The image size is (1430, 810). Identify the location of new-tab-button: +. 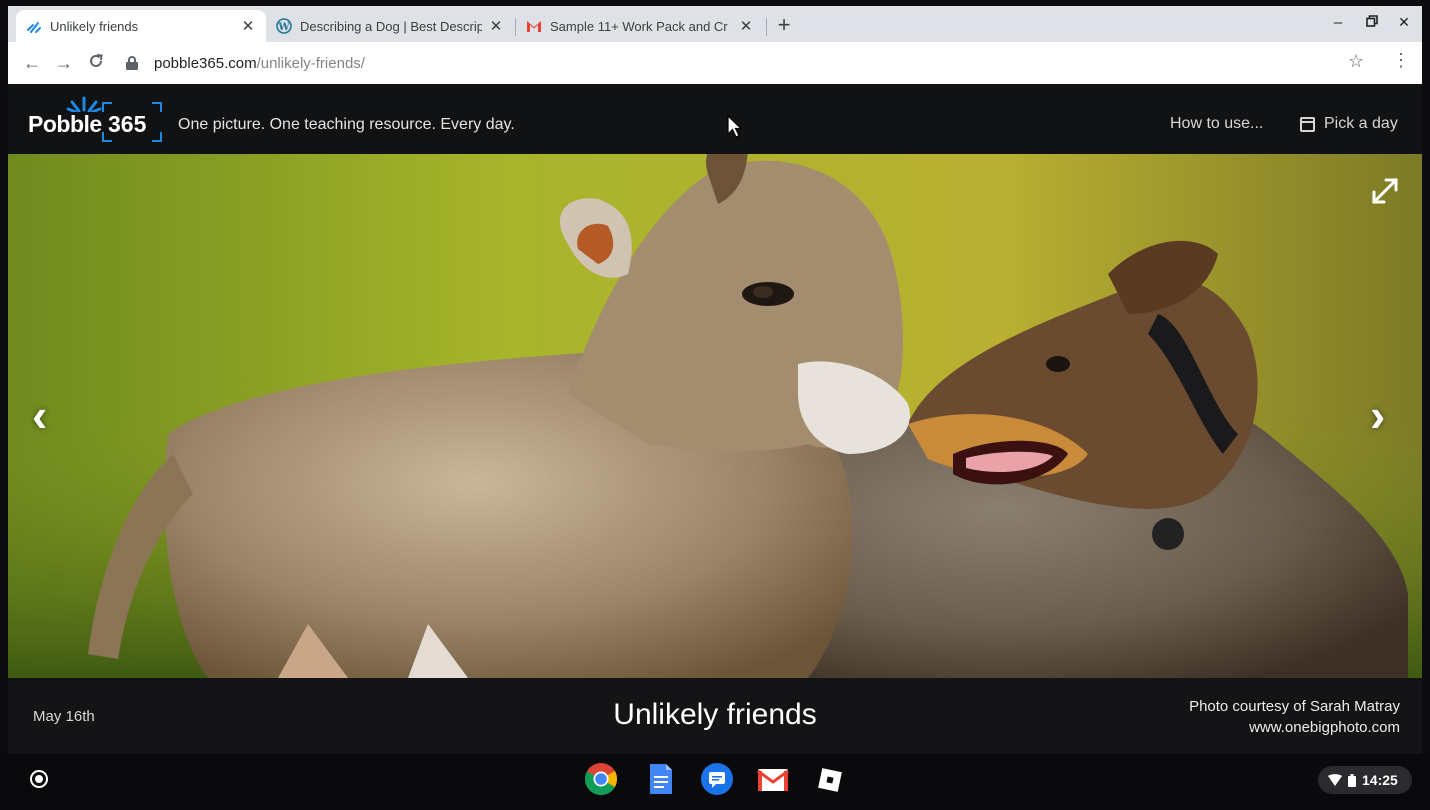
(784, 26).